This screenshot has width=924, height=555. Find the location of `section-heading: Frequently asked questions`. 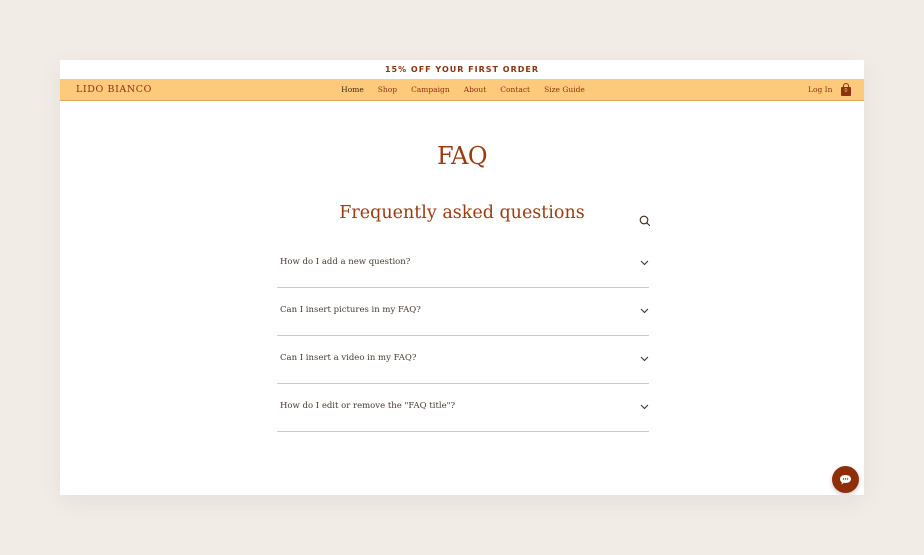

section-heading: Frequently asked questions is located at coordinates (462, 213).